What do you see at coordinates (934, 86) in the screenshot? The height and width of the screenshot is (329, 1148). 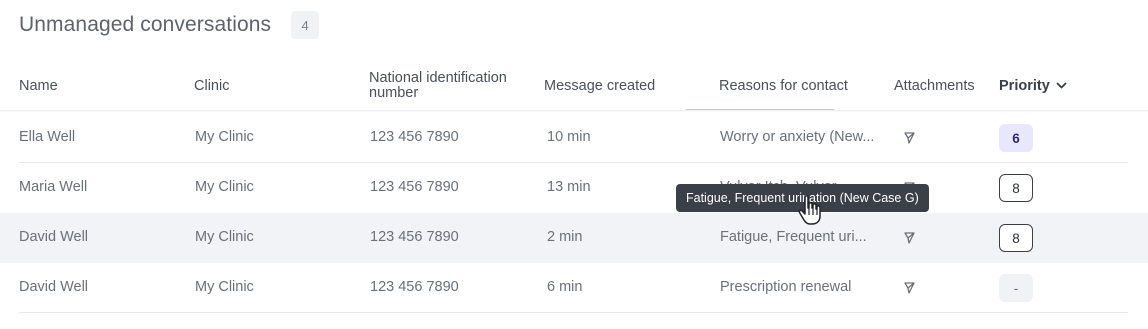 I see `column-header-attachments: Attachments` at bounding box center [934, 86].